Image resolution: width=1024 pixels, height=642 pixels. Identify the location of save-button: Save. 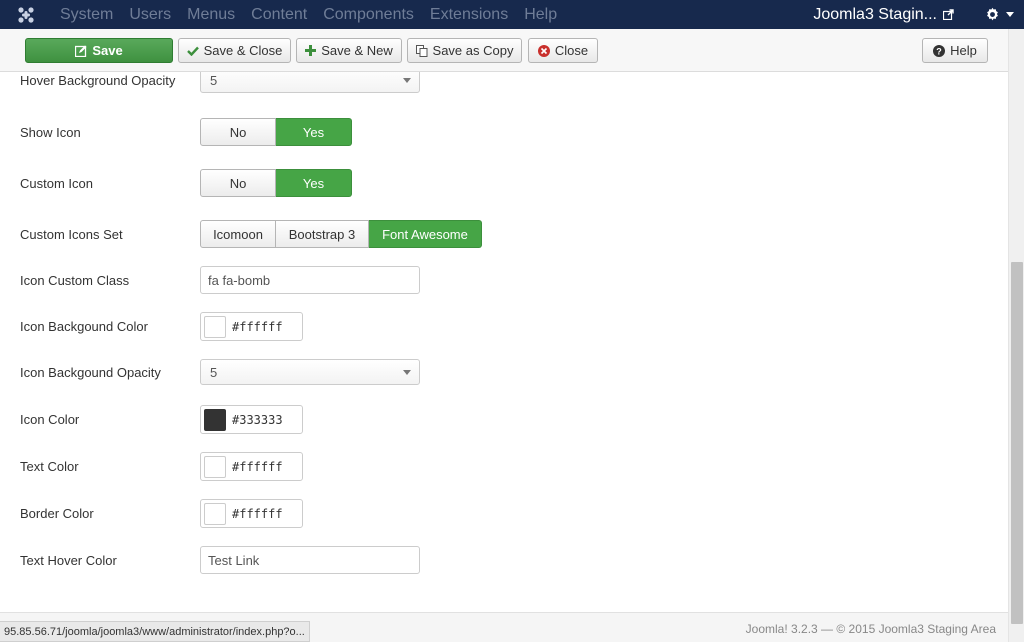
(99, 50).